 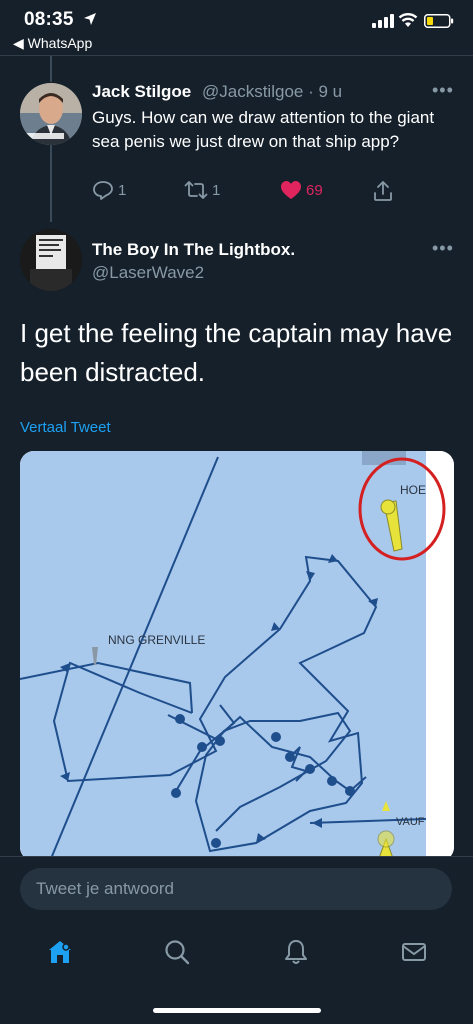 I want to click on header-divider, so click(x=236, y=55).